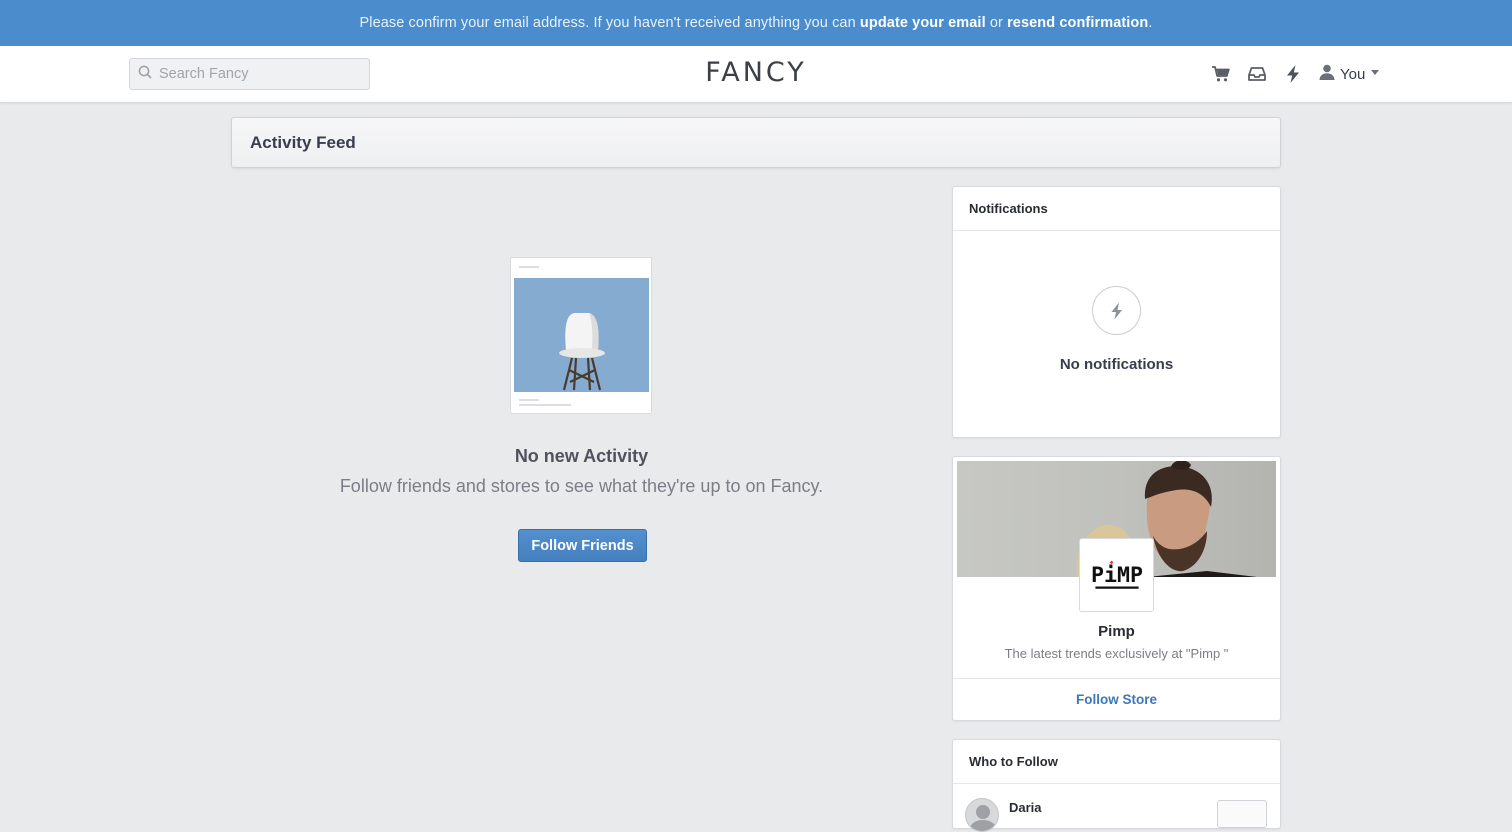 The width and height of the screenshot is (1512, 832). I want to click on avatar, so click(982, 815).